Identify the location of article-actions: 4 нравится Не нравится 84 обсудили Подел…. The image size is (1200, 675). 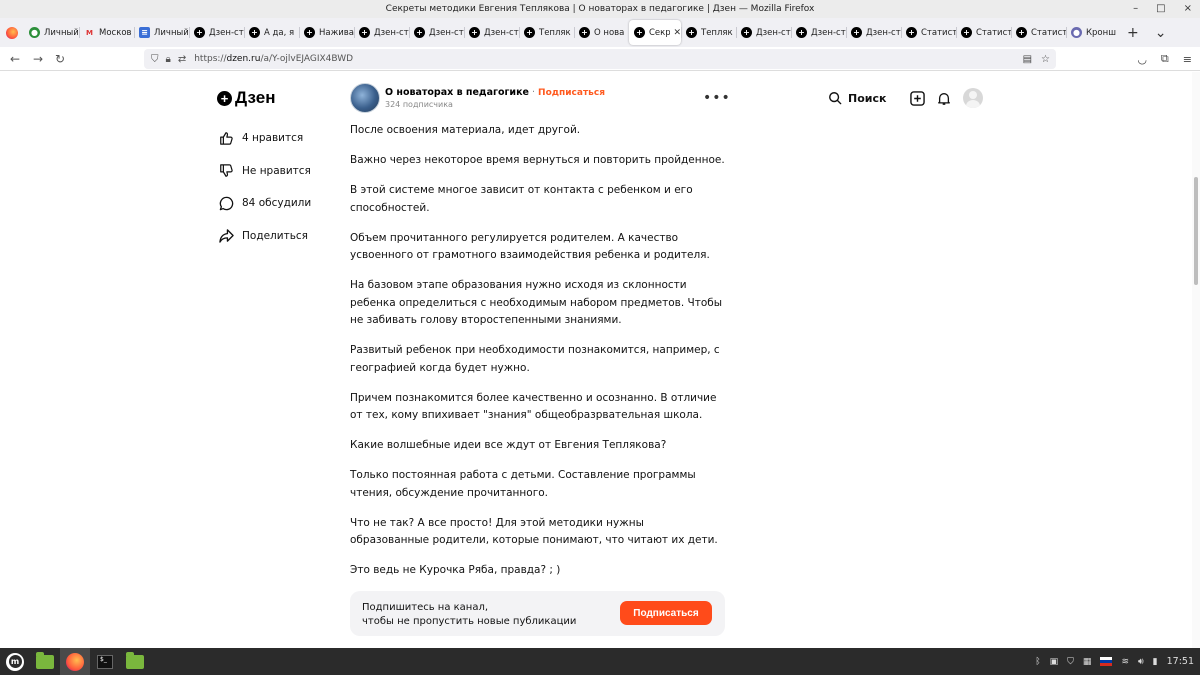
(264, 187).